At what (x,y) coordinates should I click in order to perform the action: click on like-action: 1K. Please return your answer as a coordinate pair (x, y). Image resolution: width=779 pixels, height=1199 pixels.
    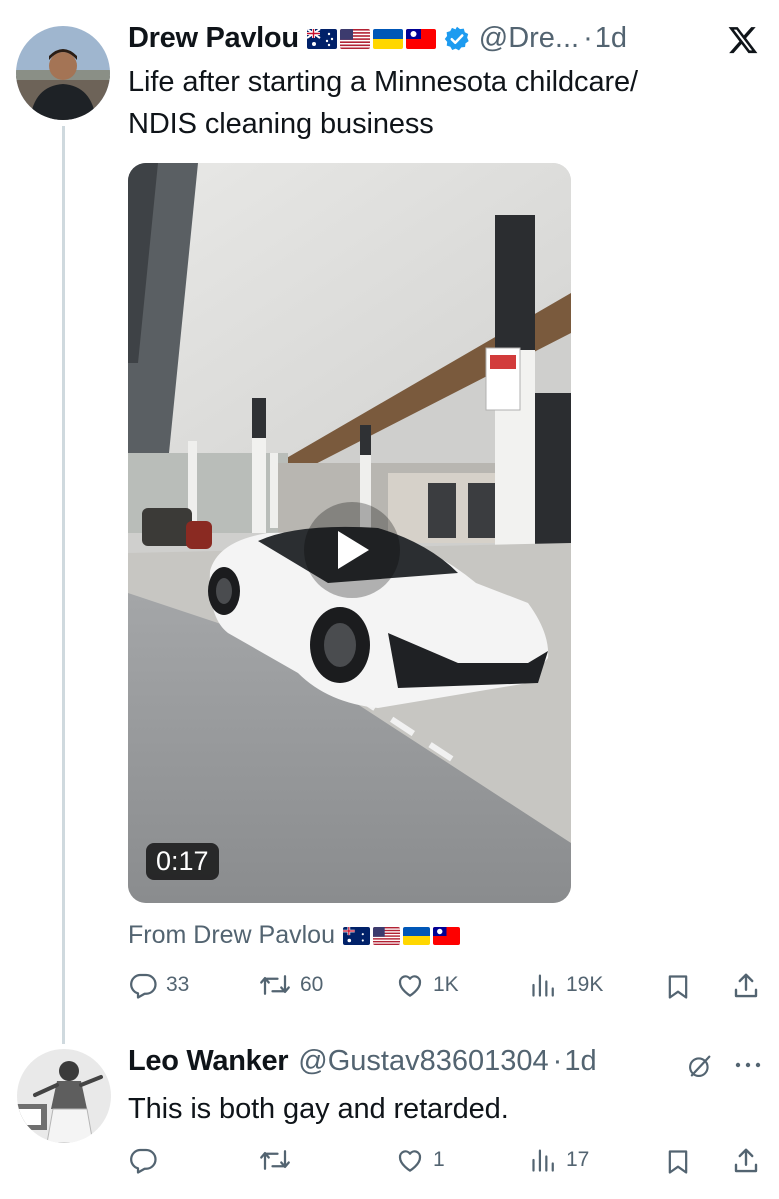
    Looking at the image, I should click on (427, 985).